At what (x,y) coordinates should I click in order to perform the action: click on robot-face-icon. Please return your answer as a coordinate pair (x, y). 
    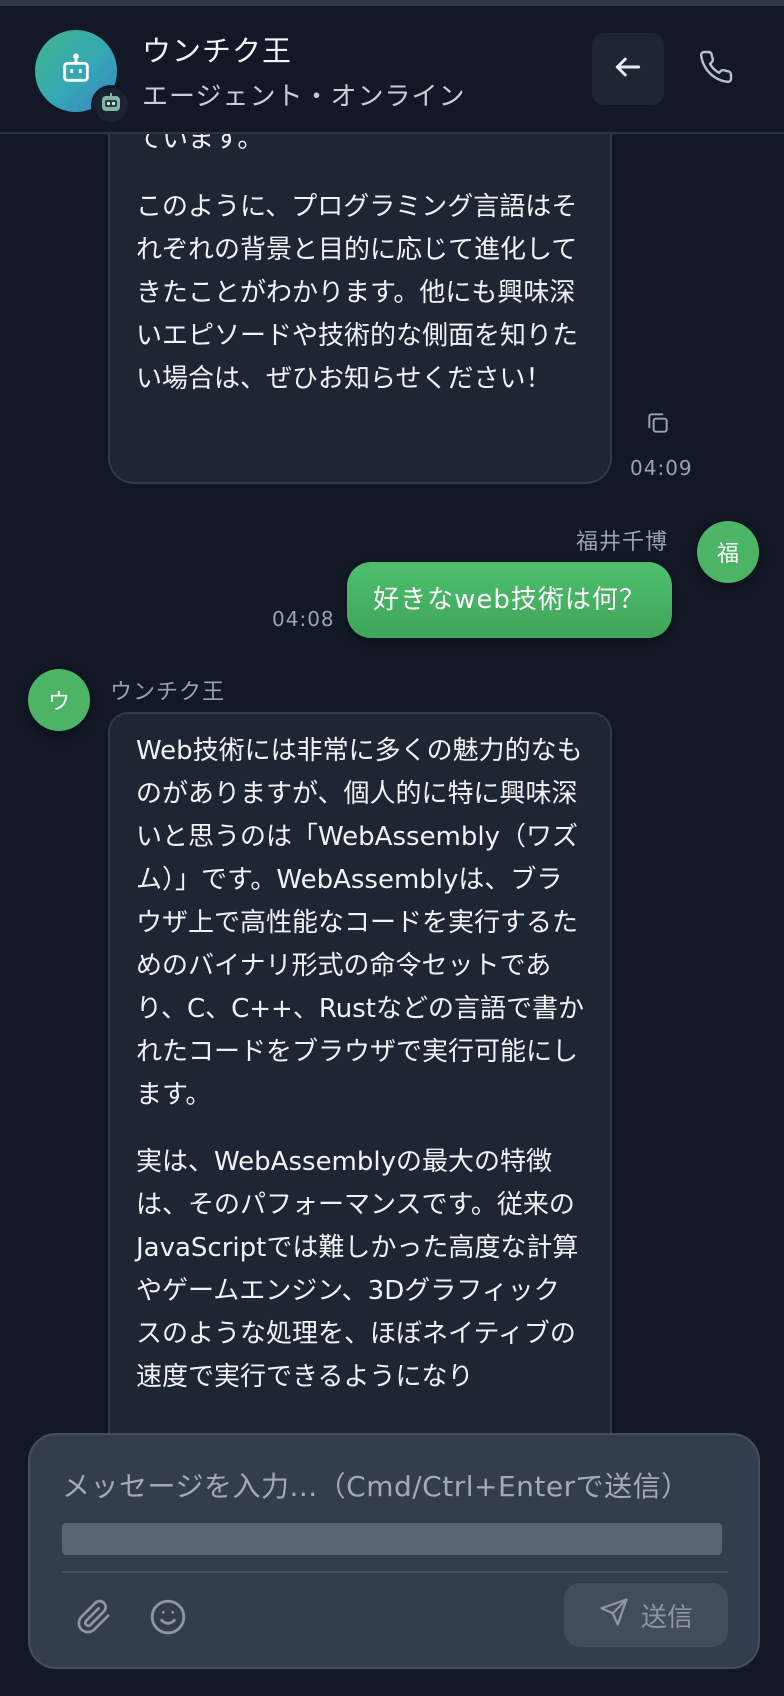
    Looking at the image, I should click on (111, 105).